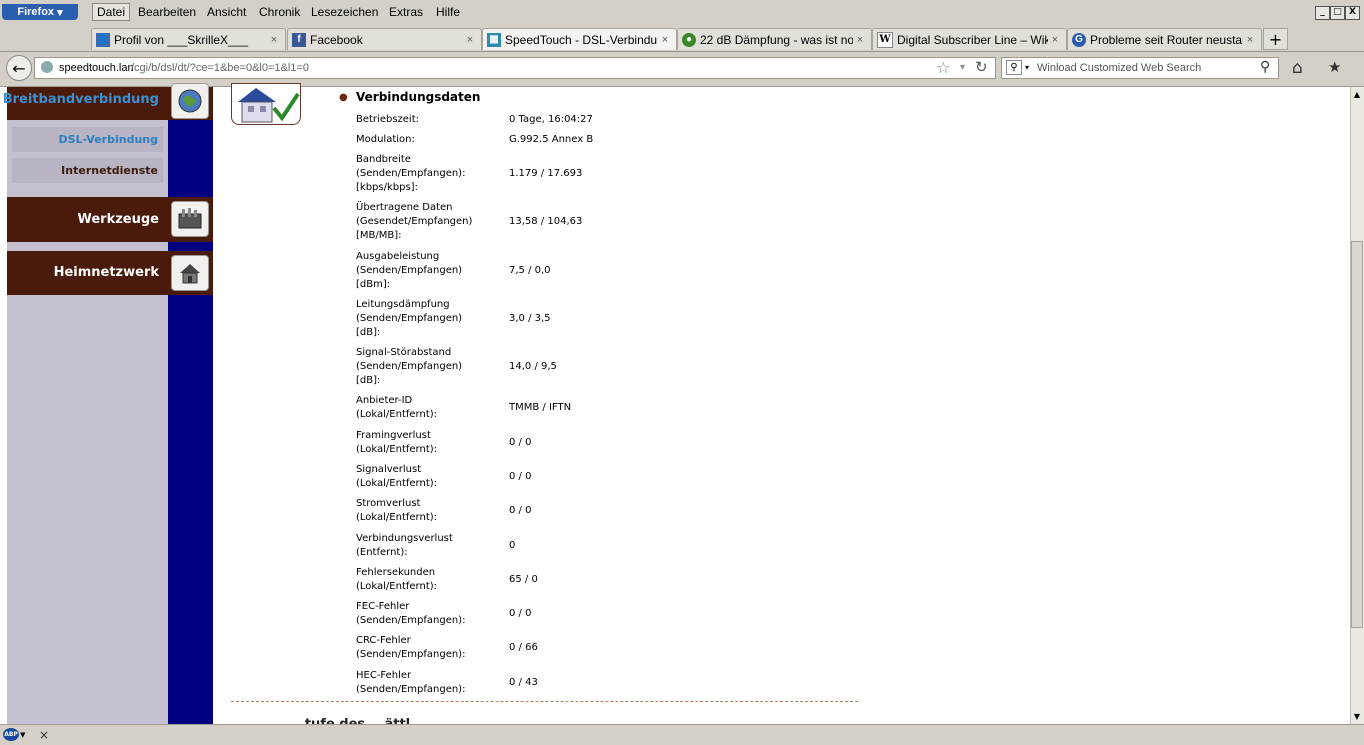  Describe the element at coordinates (1275, 39) in the screenshot. I see `new-tab-button: +` at that location.